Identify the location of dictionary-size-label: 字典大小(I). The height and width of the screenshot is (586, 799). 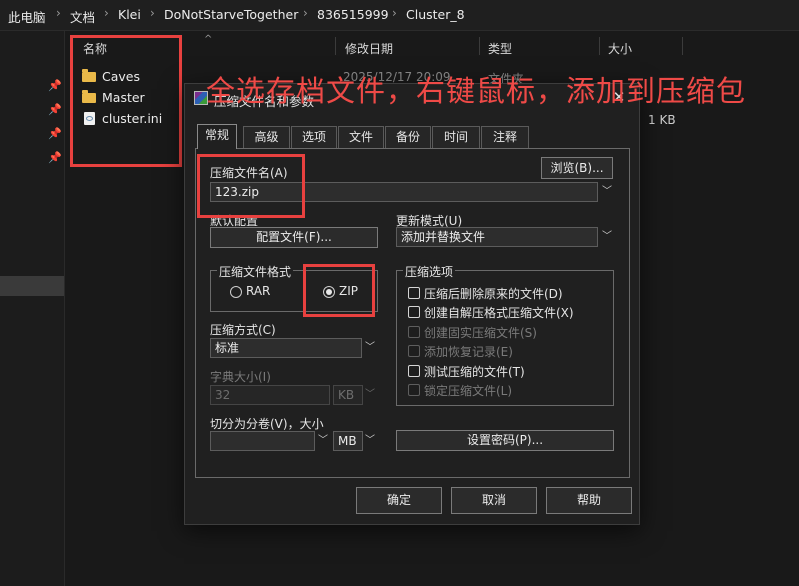
(240, 377).